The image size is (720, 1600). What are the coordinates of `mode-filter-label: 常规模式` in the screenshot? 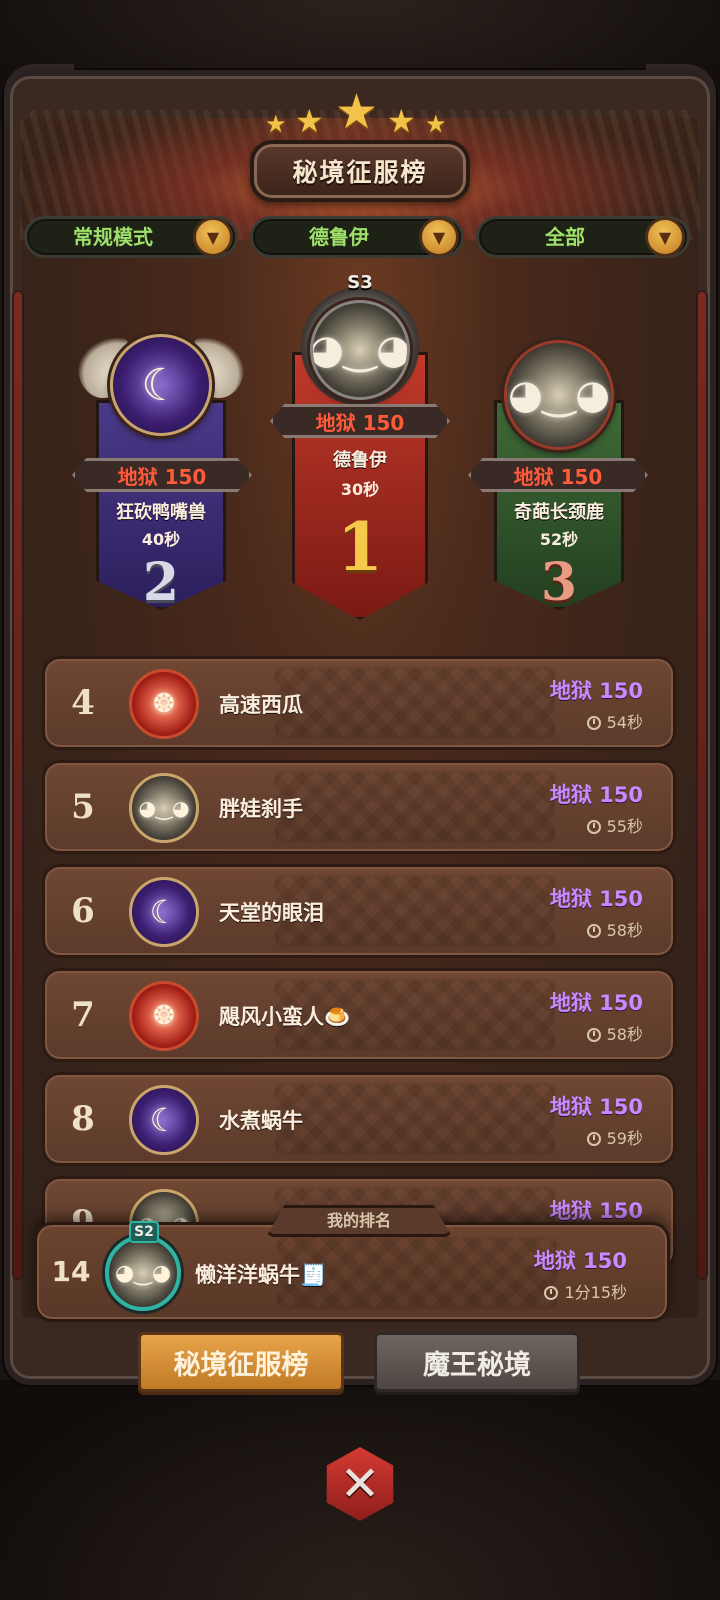 It's located at (113, 237).